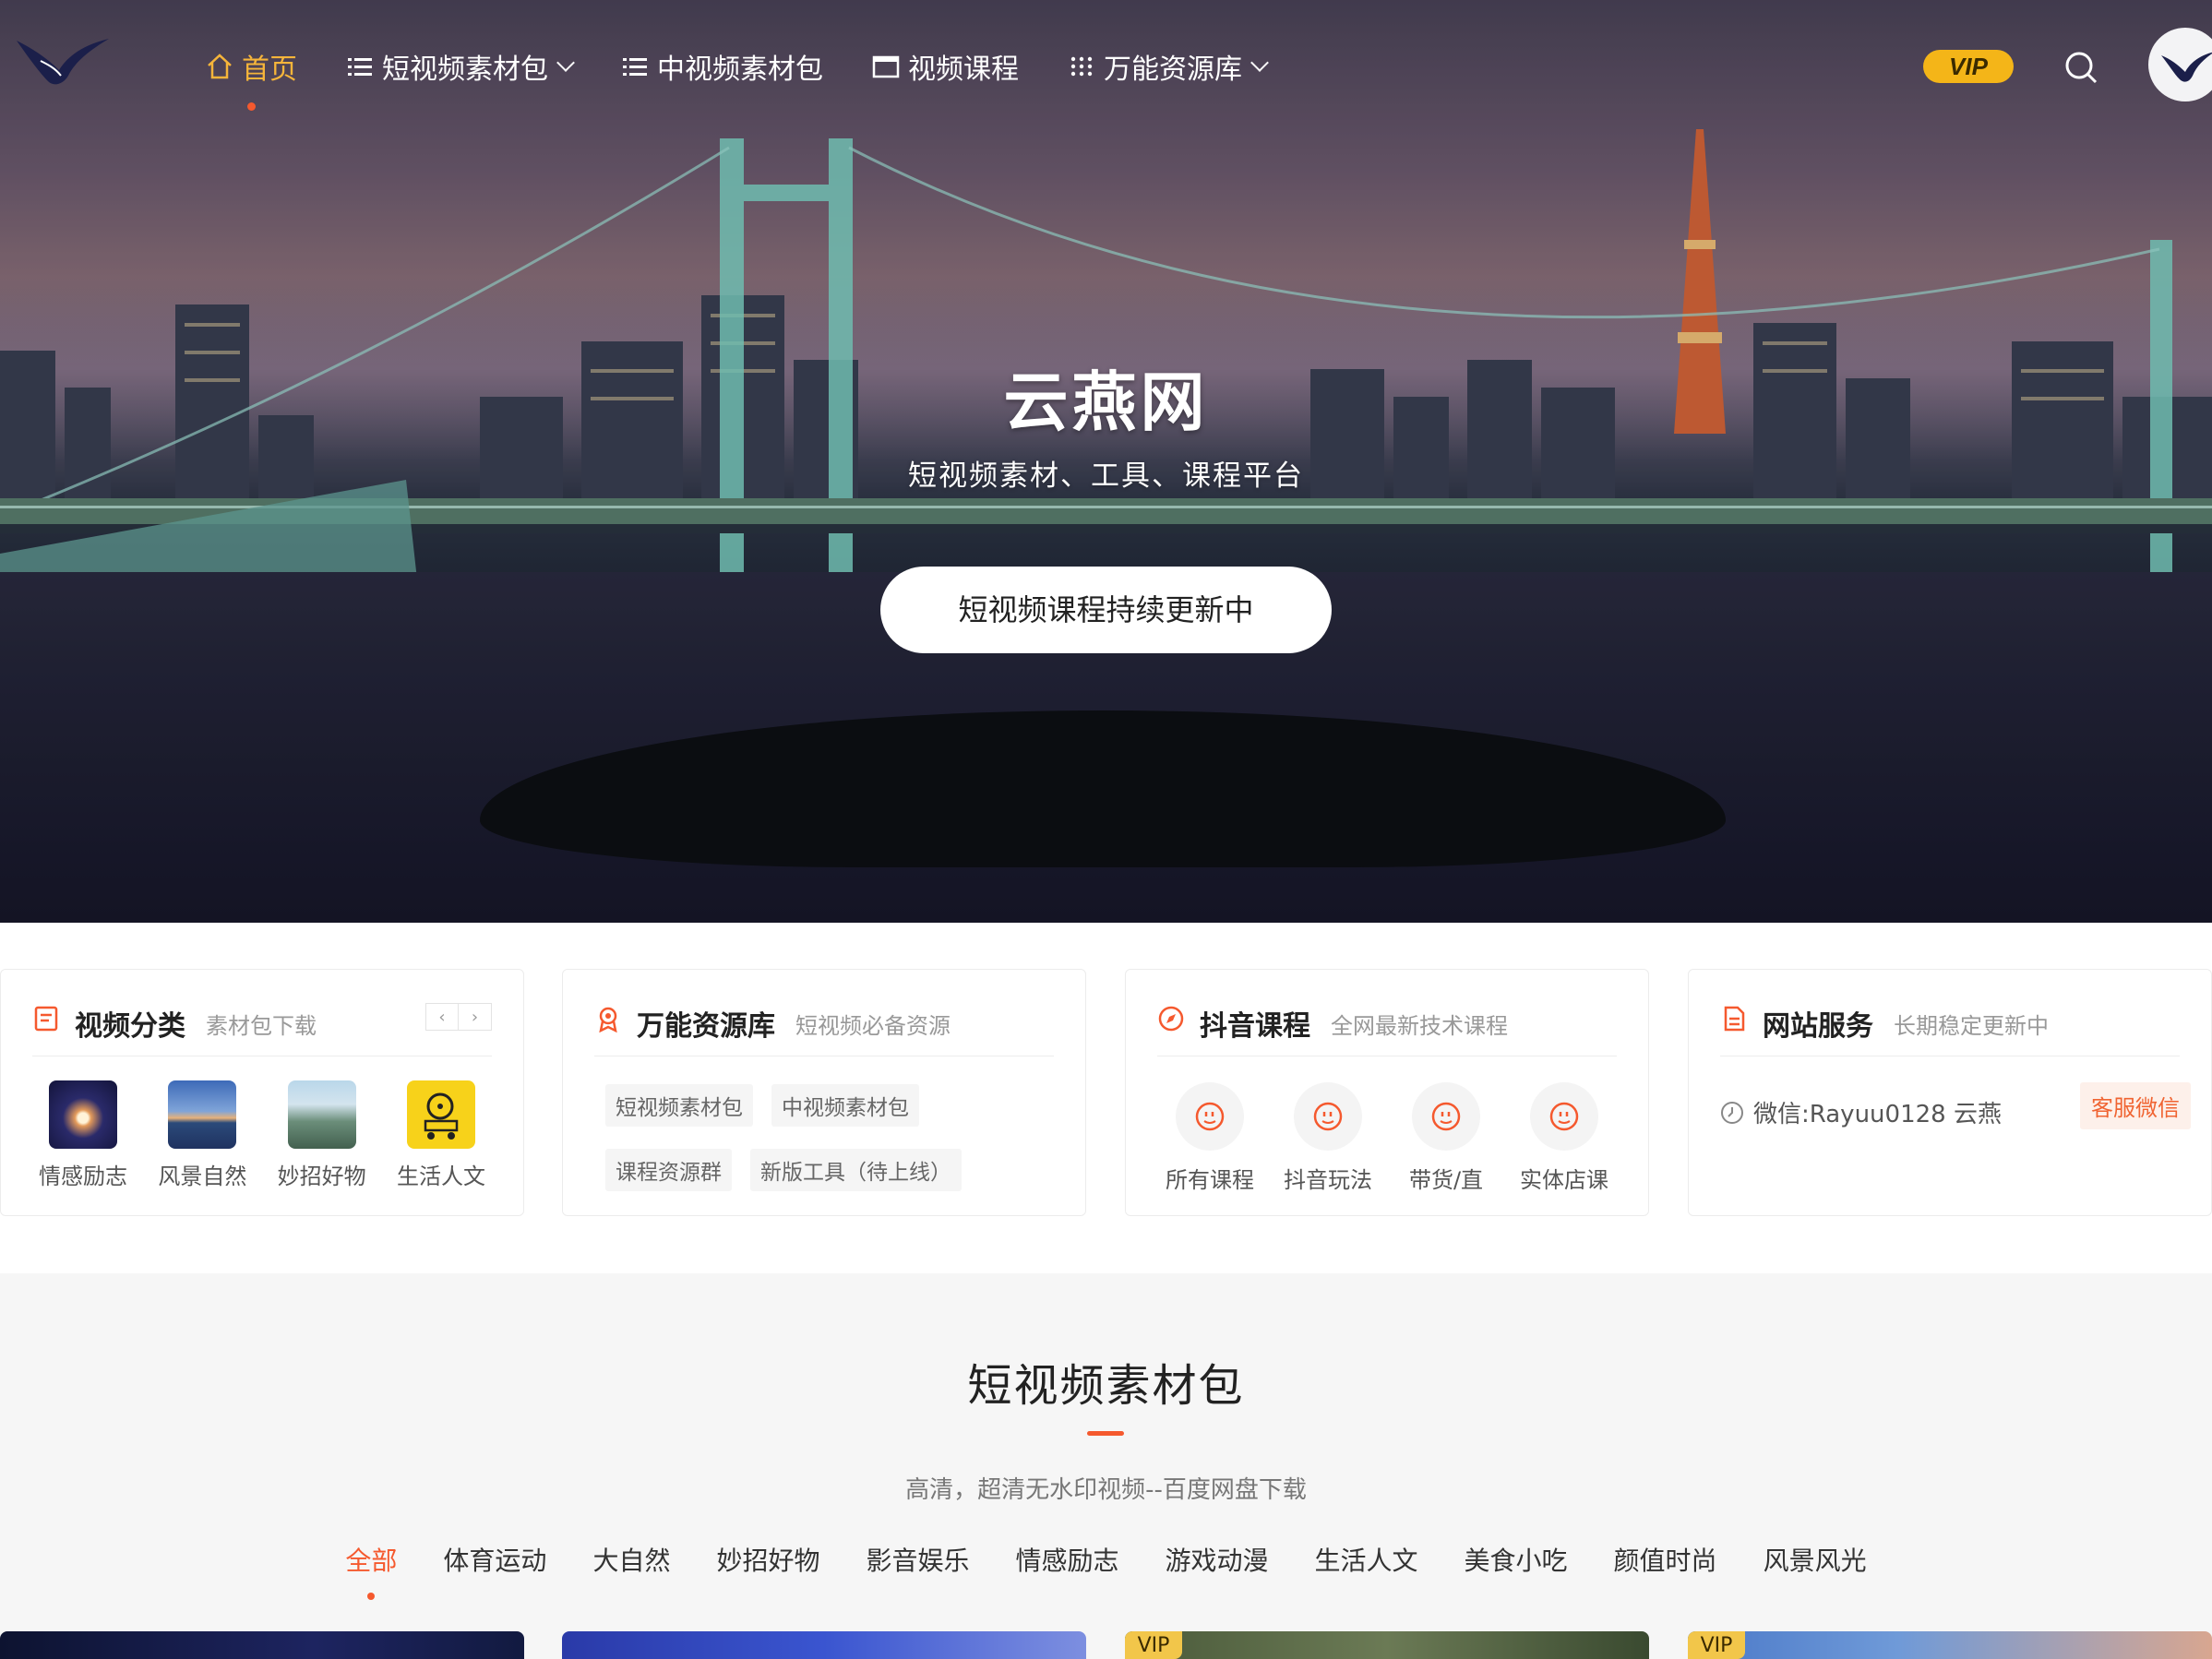 Image resolution: width=2212 pixels, height=1659 pixels. Describe the element at coordinates (1066, 1559) in the screenshot. I see `filter-tab: 情感励志` at that location.